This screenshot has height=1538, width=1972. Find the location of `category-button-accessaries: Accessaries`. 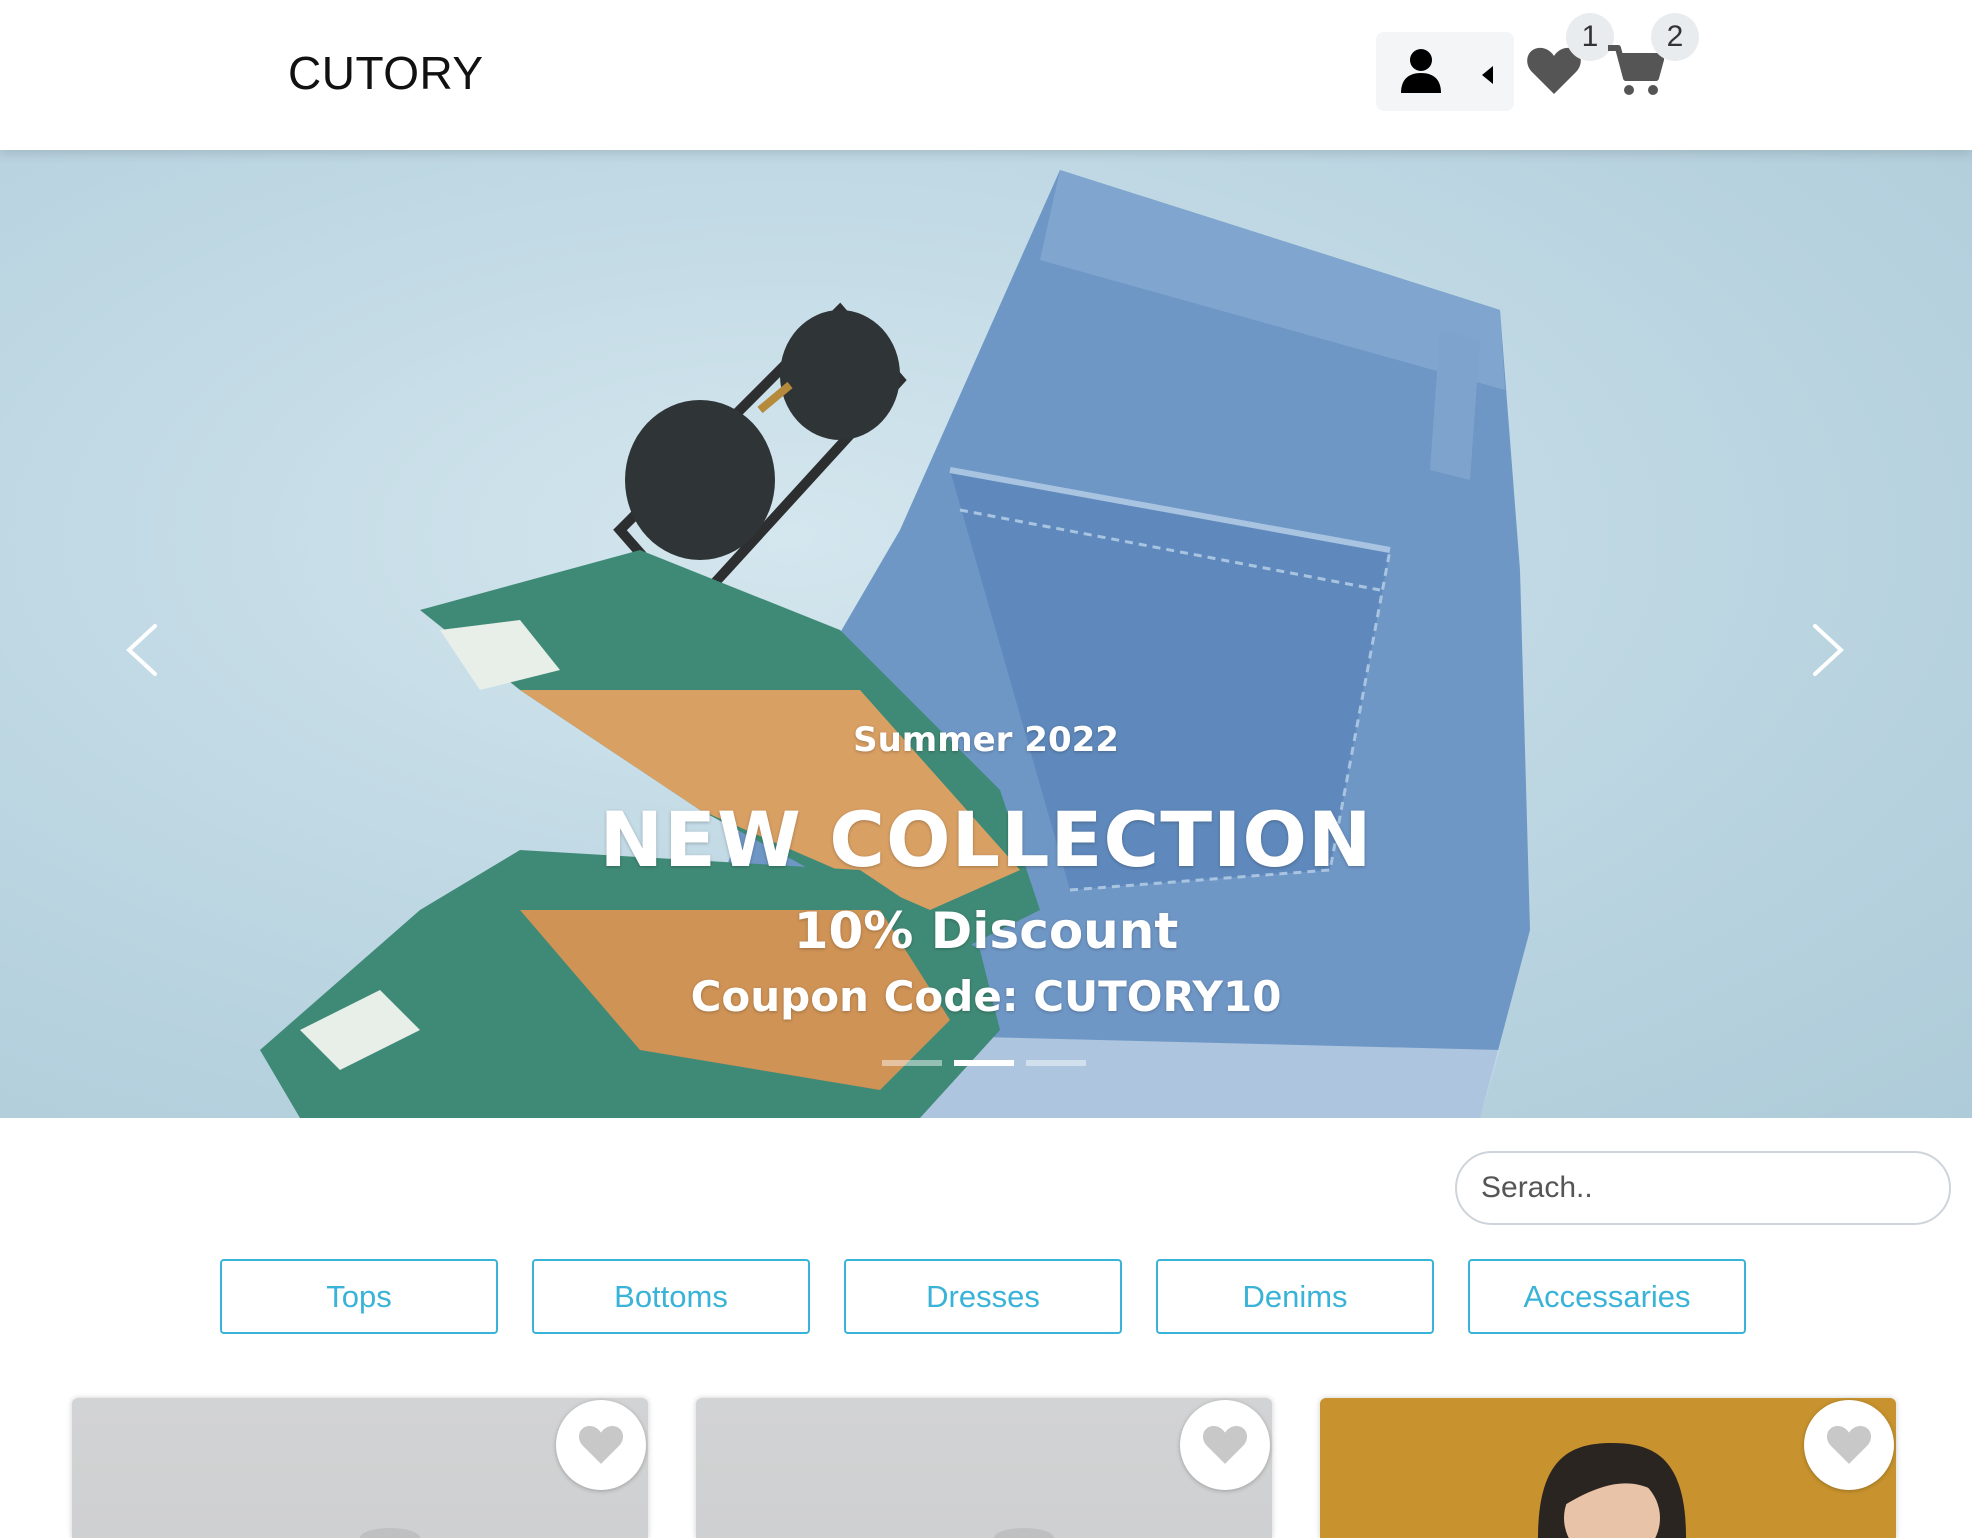

category-button-accessaries: Accessaries is located at coordinates (1607, 1296).